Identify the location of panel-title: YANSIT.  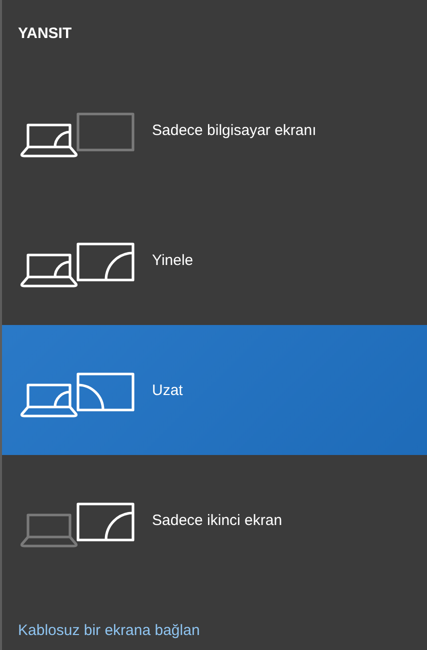
(45, 32).